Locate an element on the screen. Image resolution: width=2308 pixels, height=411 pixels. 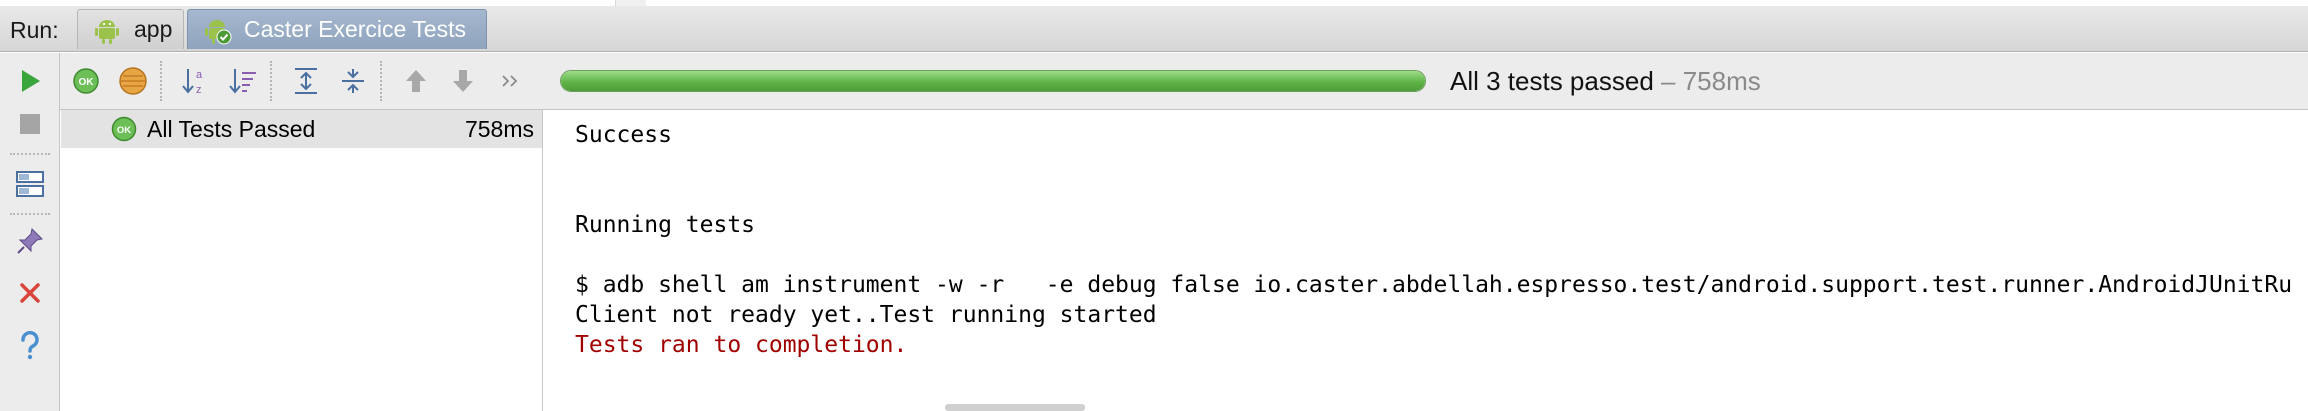
svg-text: a is located at coordinates (199, 75).